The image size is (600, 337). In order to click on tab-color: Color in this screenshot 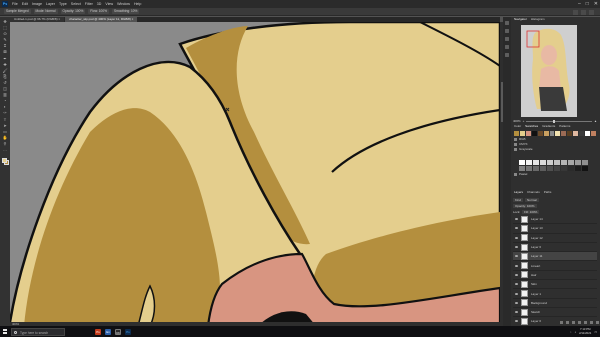, I will do `click(517, 126)`.